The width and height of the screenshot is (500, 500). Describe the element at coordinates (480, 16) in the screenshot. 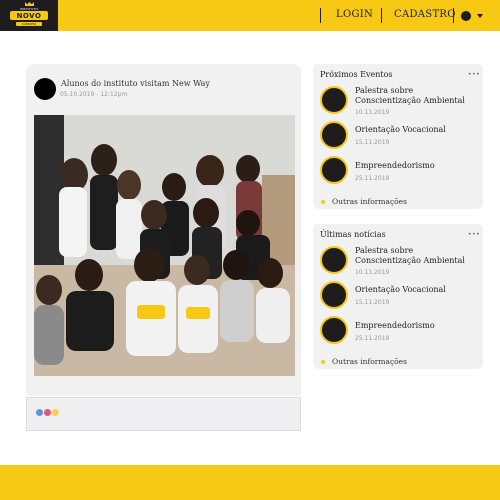

I see `chevron-down-icon` at that location.